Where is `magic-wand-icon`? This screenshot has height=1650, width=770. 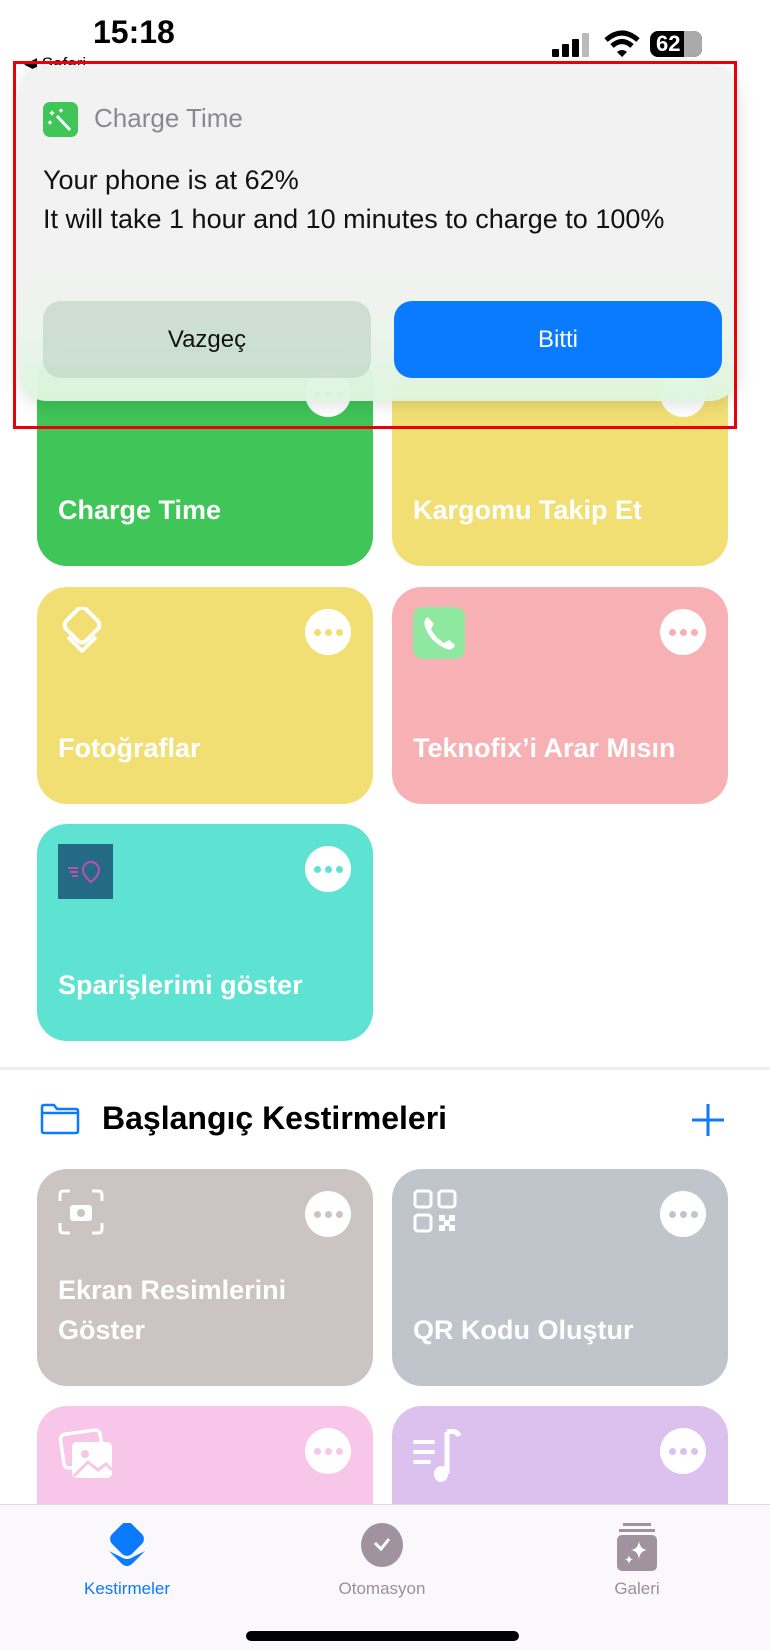 magic-wand-icon is located at coordinates (60, 119).